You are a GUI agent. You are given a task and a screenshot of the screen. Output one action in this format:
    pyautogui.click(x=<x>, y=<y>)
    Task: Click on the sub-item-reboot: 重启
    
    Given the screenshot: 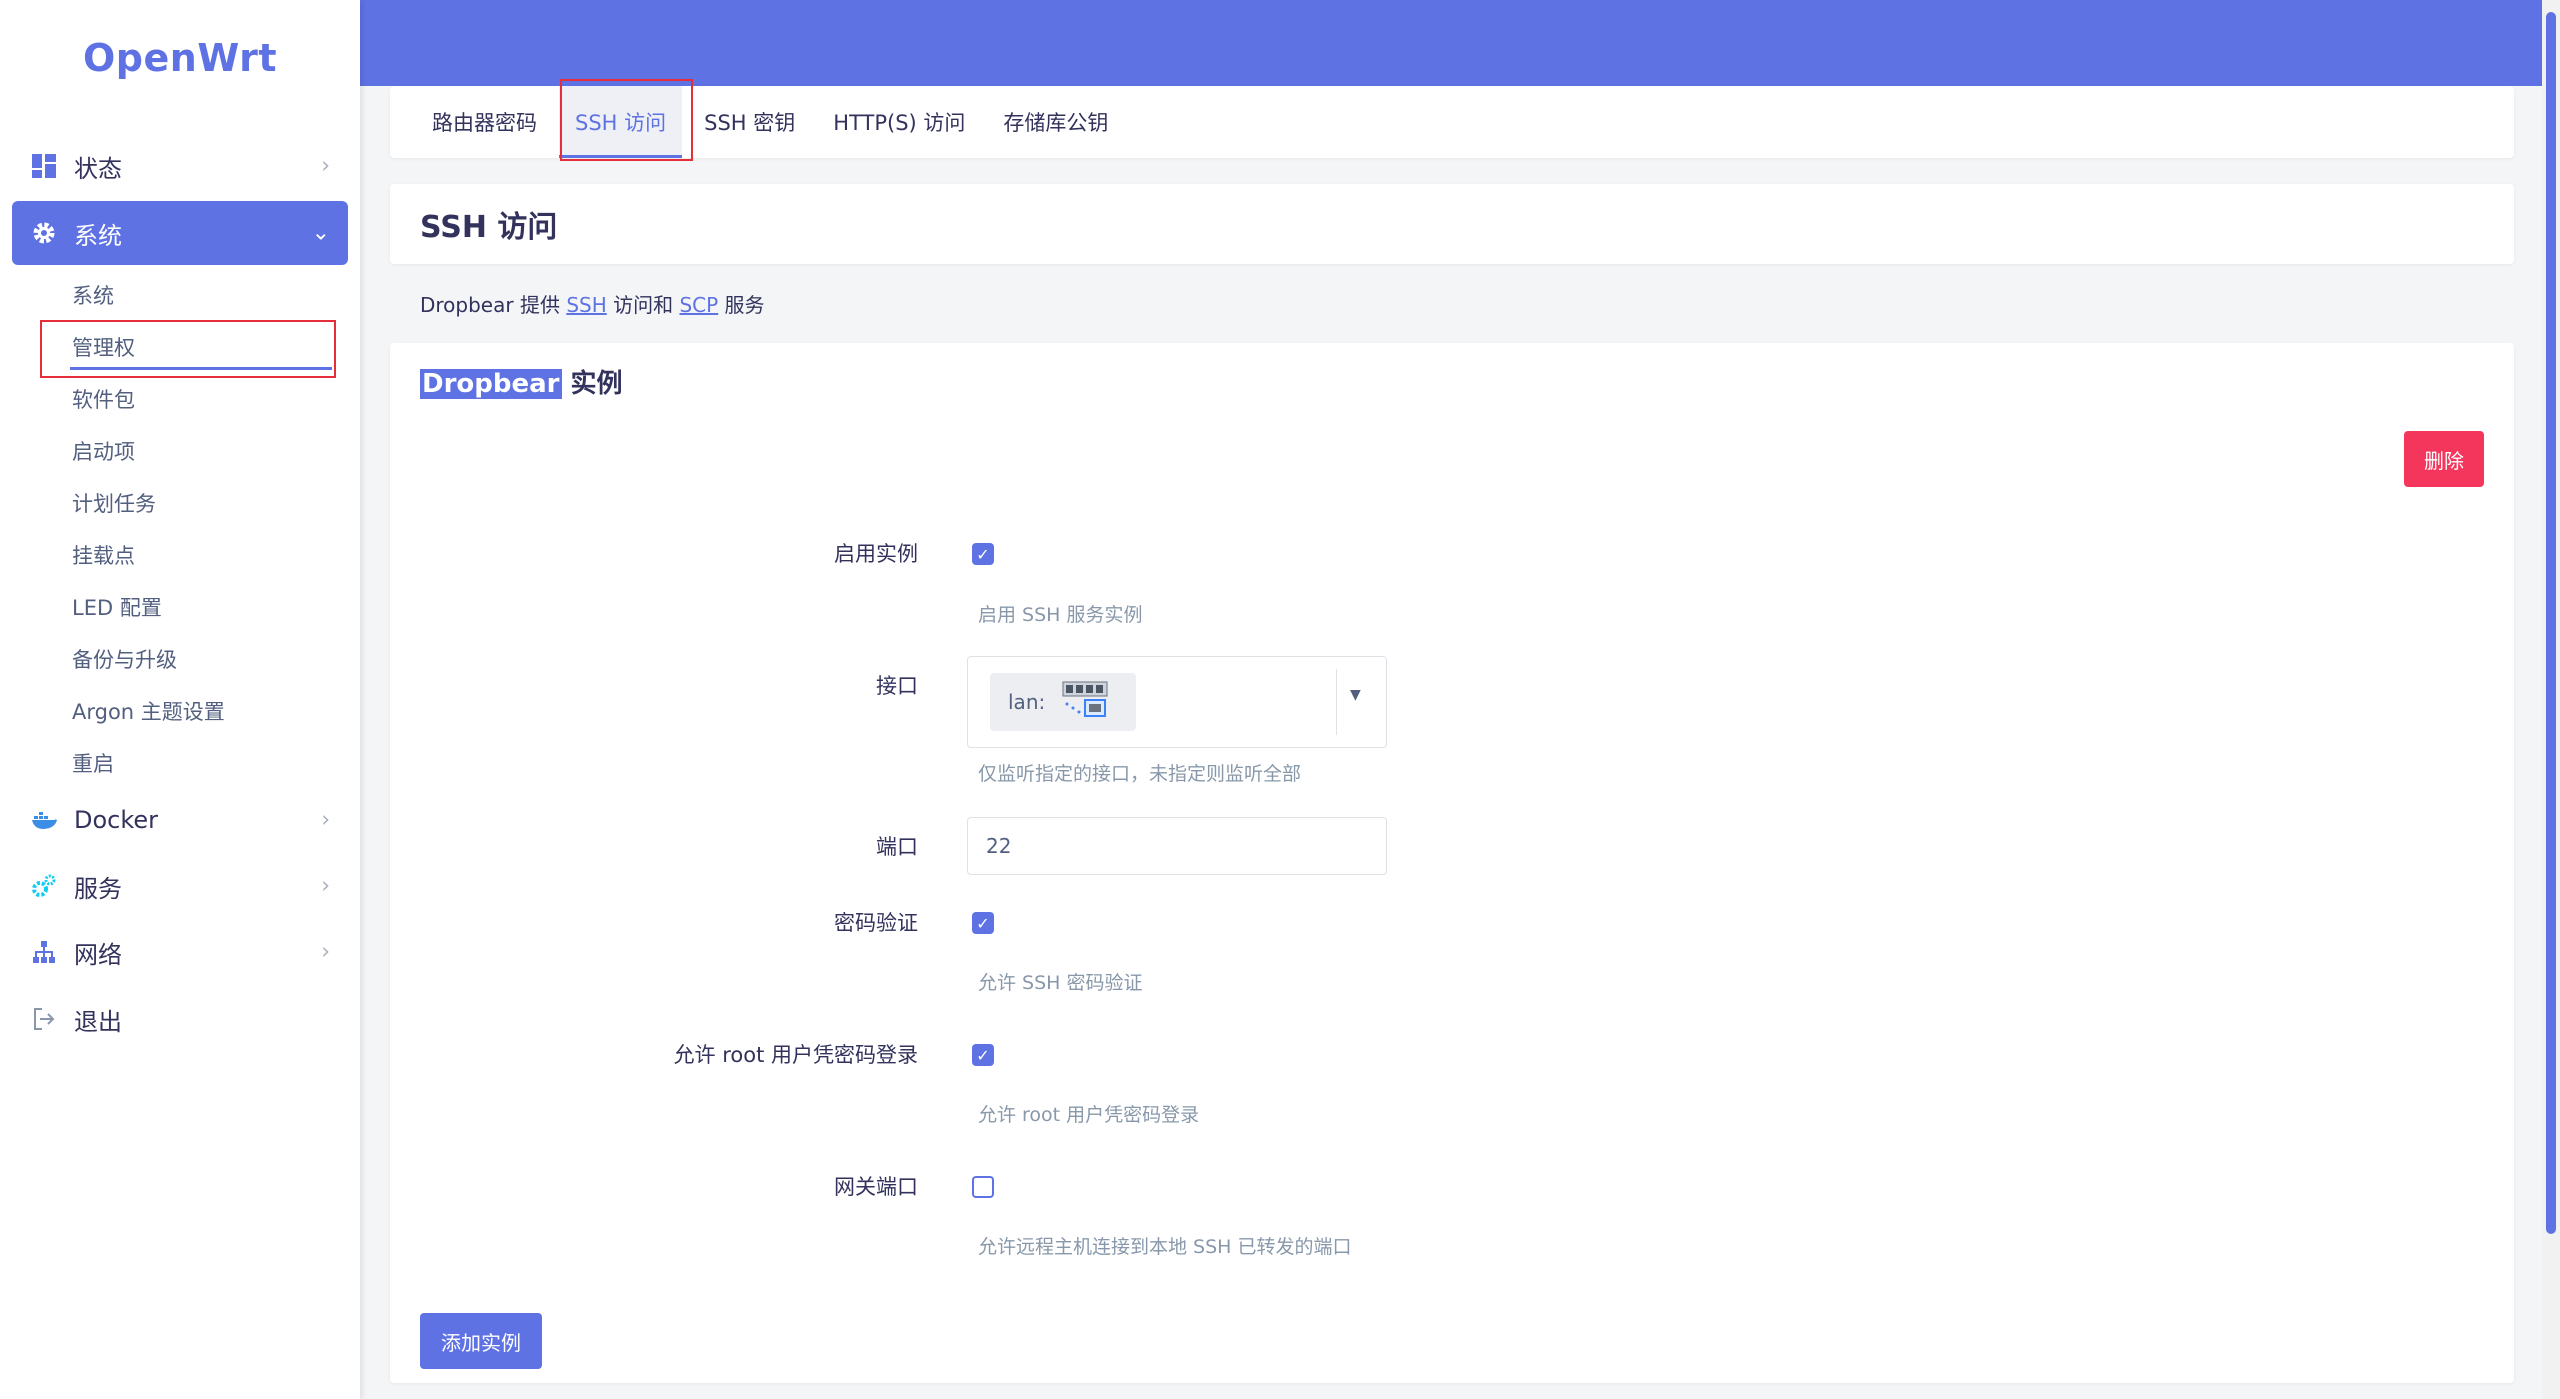 What is the action you would take?
    pyautogui.click(x=93, y=763)
    